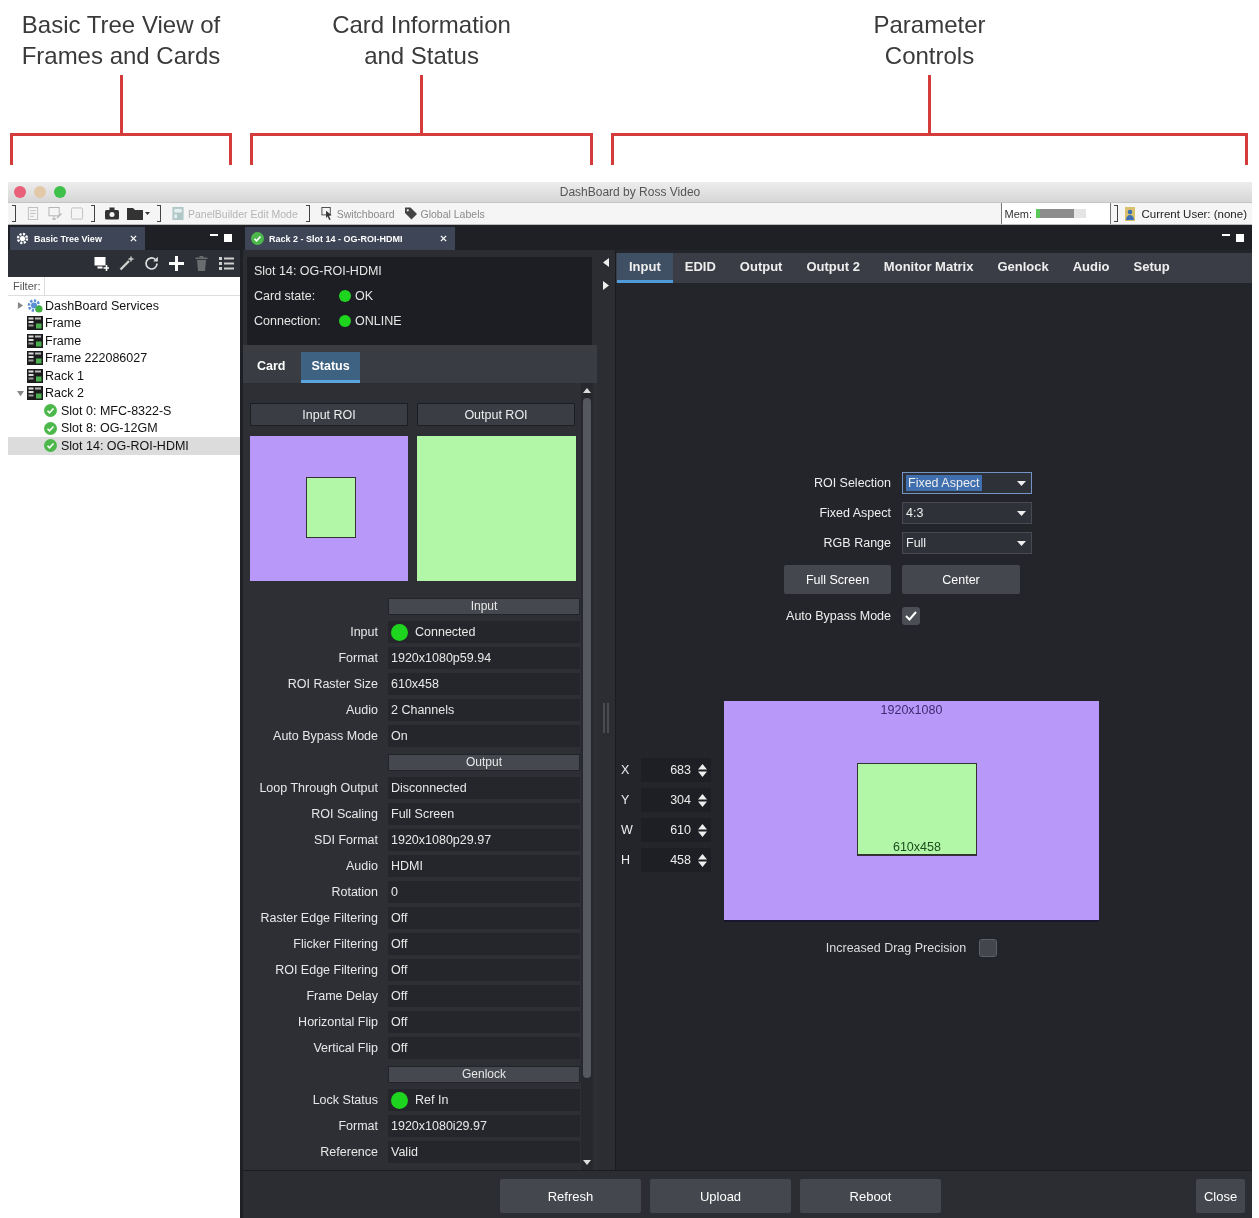  What do you see at coordinates (587, 1162) in the screenshot?
I see `scroll-down-icon` at bounding box center [587, 1162].